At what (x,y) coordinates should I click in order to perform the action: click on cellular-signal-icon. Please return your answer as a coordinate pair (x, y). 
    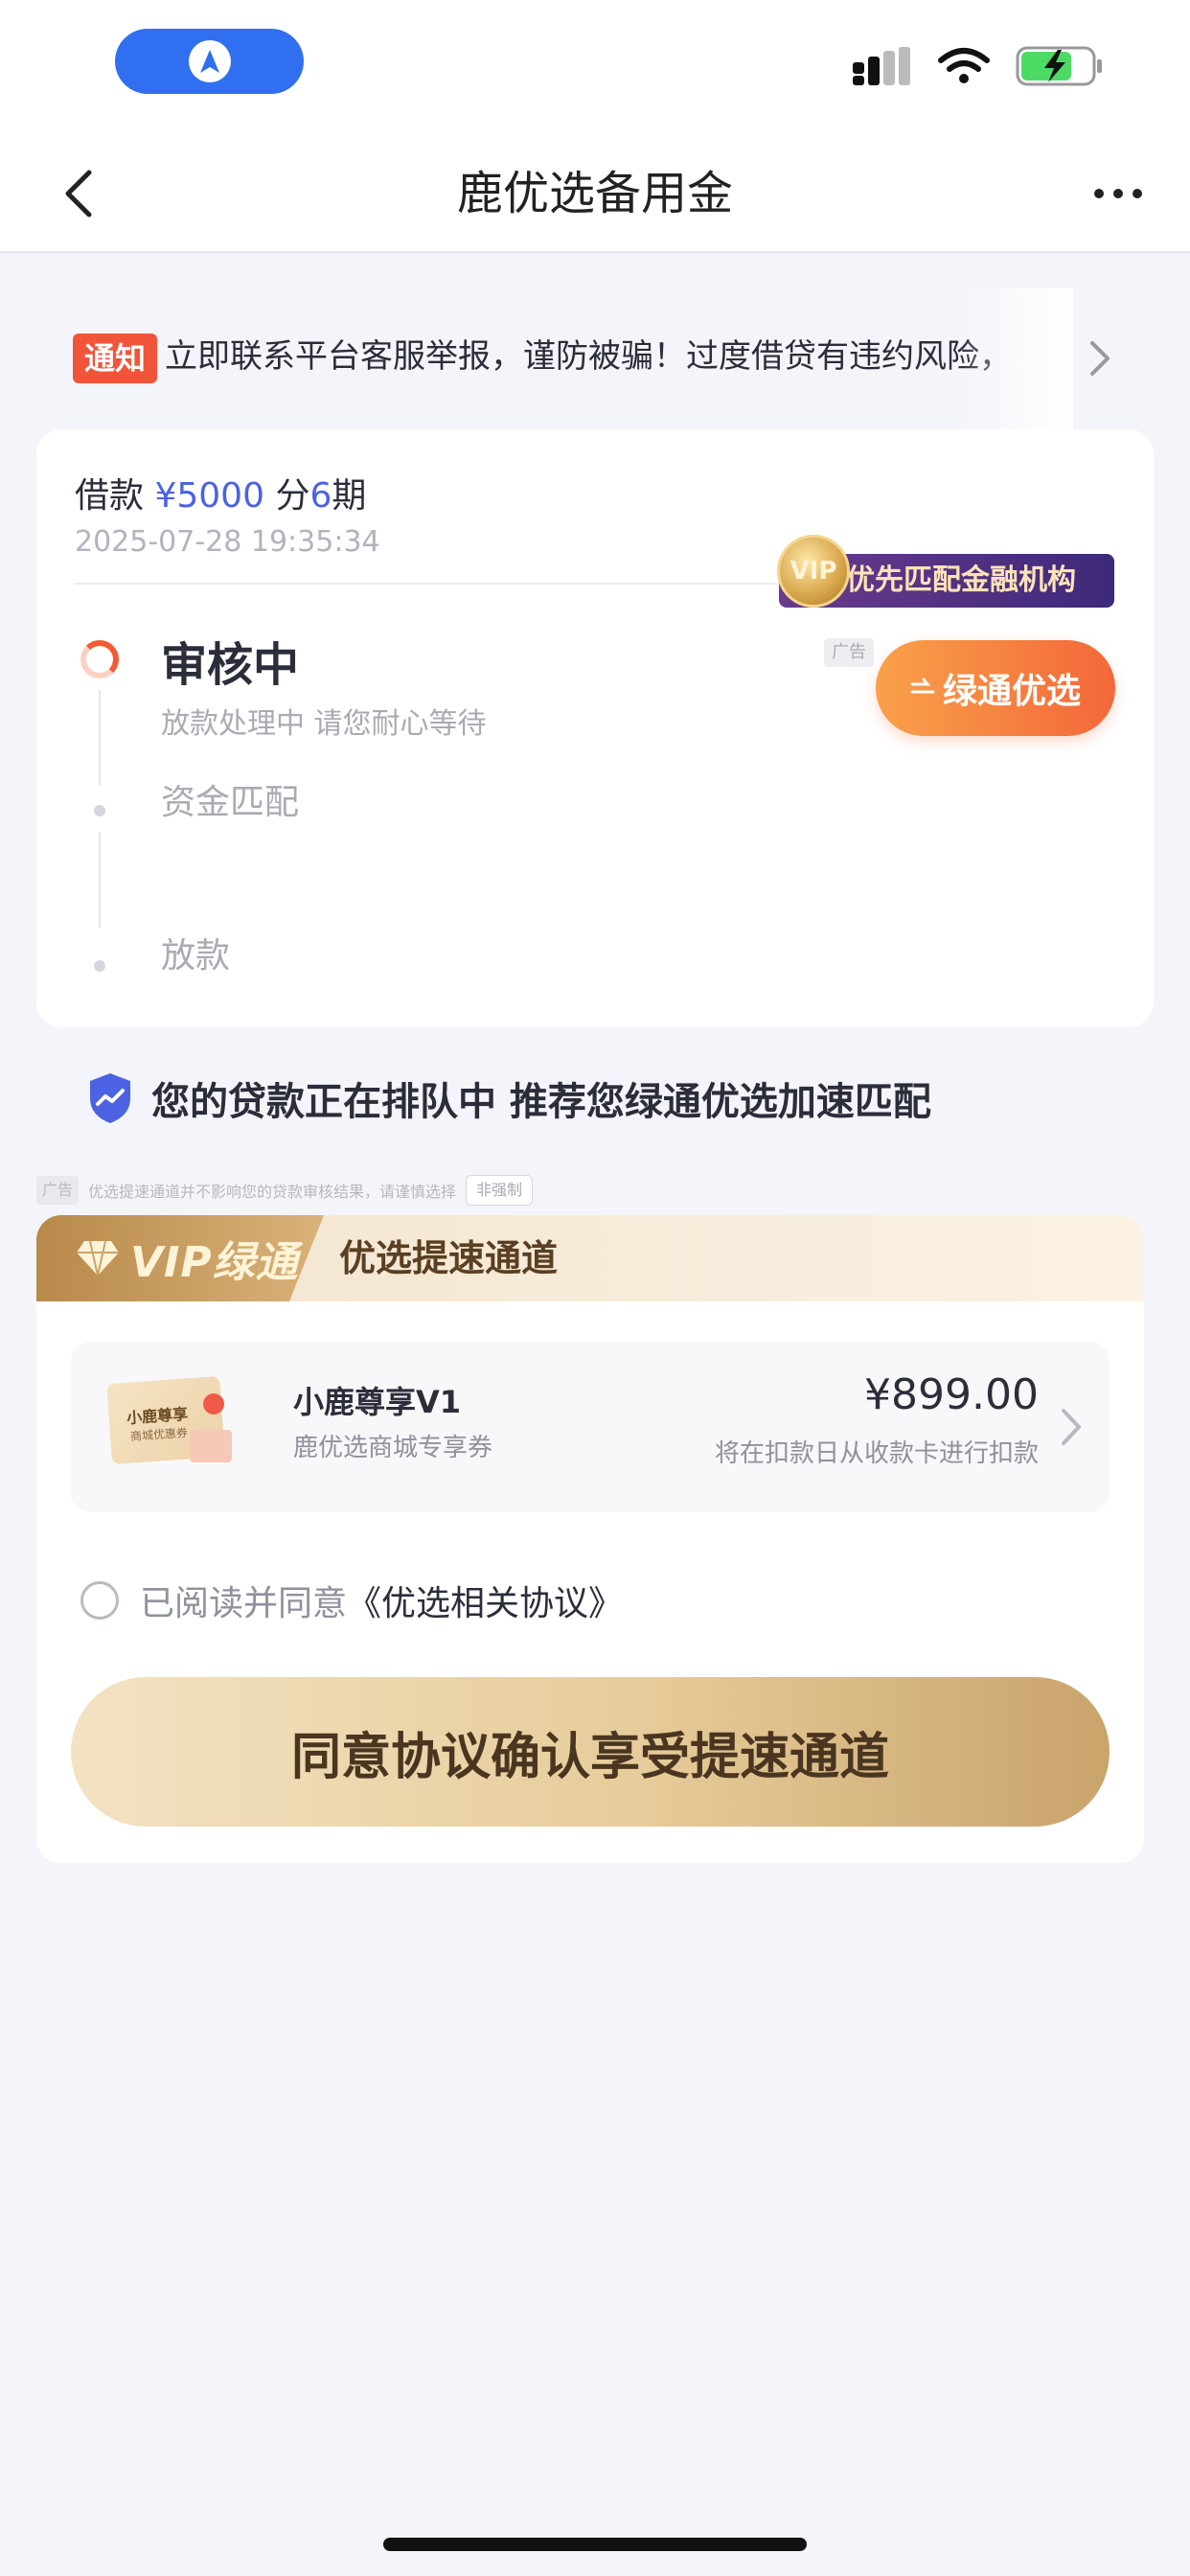
    Looking at the image, I should click on (882, 66).